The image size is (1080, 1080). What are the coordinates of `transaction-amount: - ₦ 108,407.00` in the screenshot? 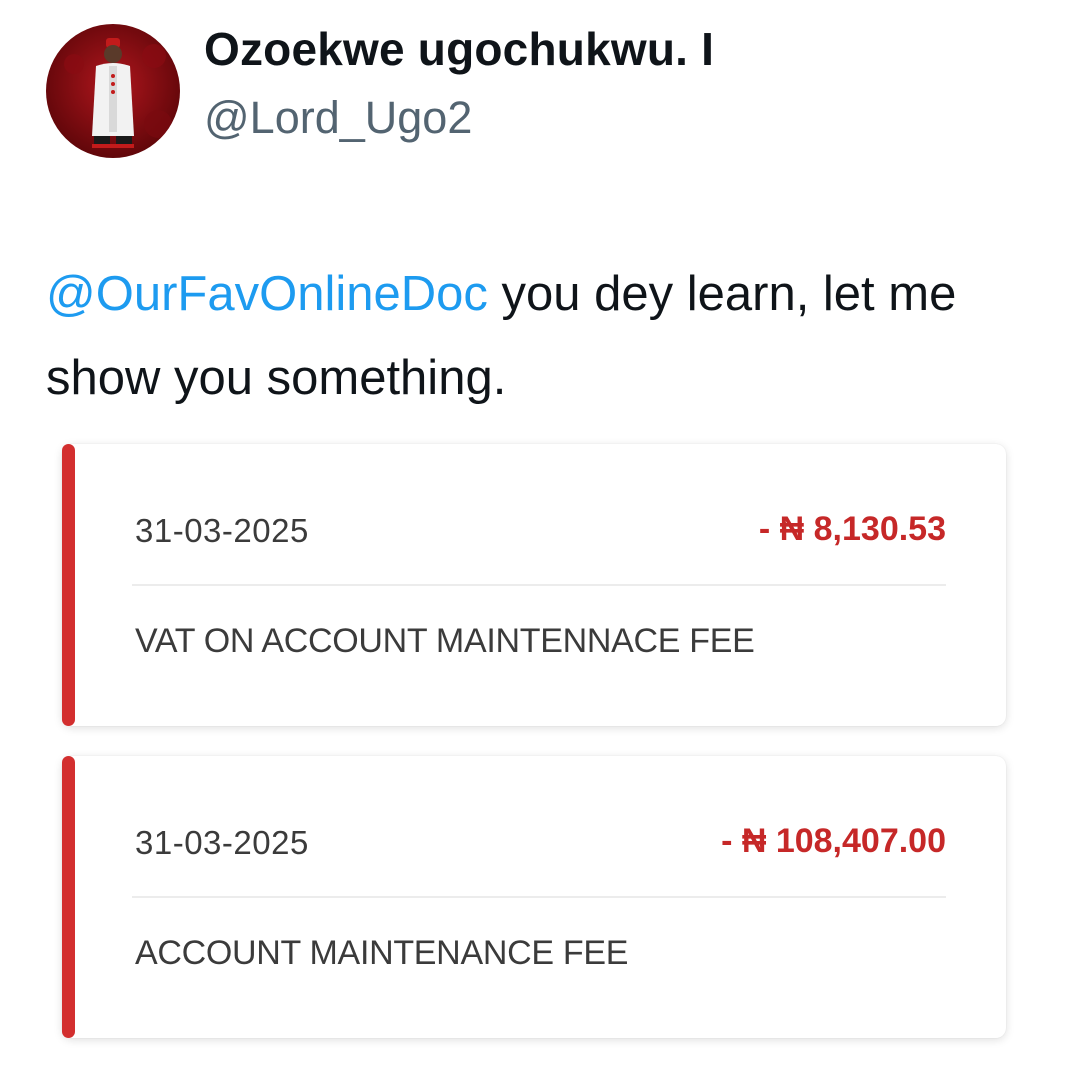 It's located at (833, 841).